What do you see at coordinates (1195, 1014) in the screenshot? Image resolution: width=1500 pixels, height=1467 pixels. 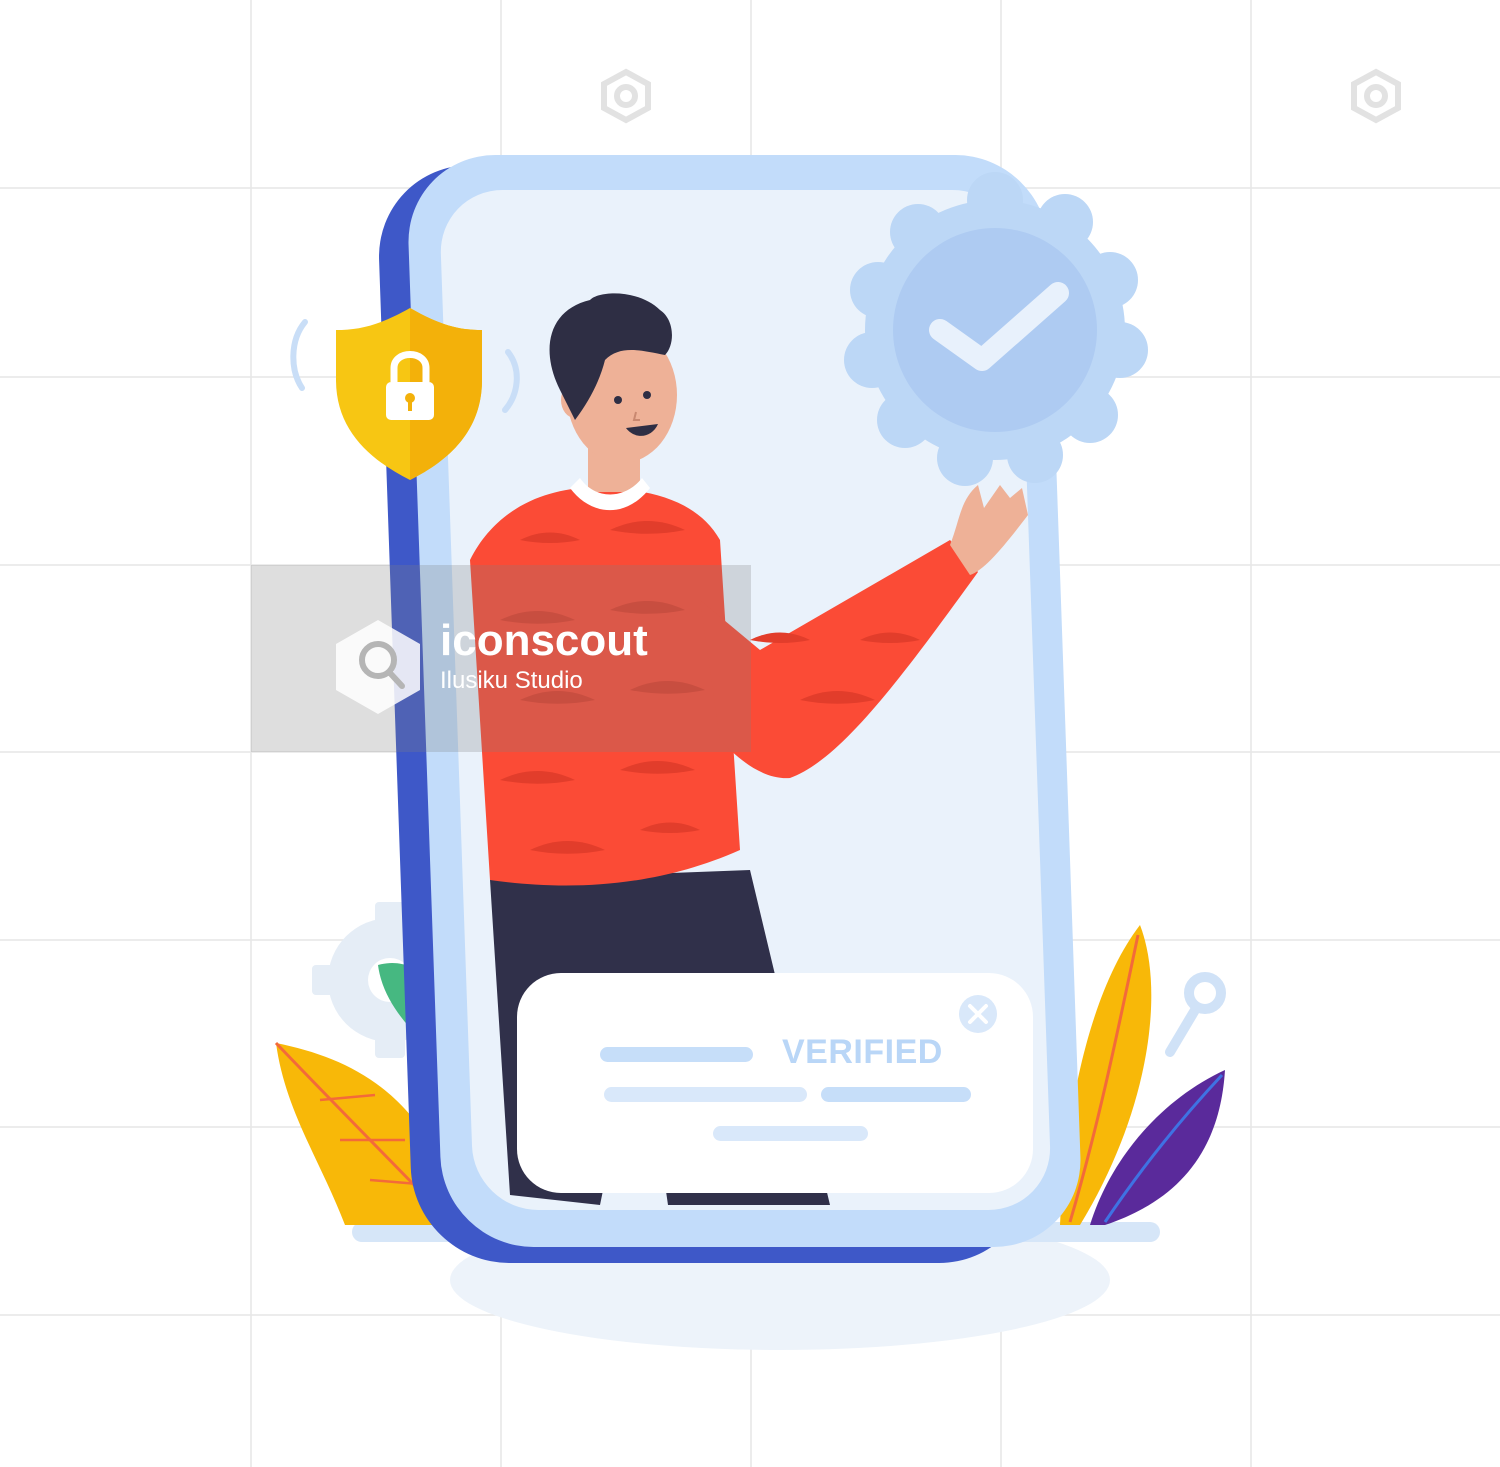 I see `key-icon` at bounding box center [1195, 1014].